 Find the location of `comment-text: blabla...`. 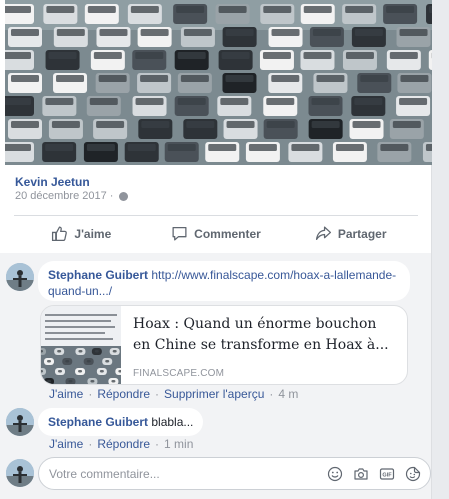

comment-text: blabla... is located at coordinates (172, 422).